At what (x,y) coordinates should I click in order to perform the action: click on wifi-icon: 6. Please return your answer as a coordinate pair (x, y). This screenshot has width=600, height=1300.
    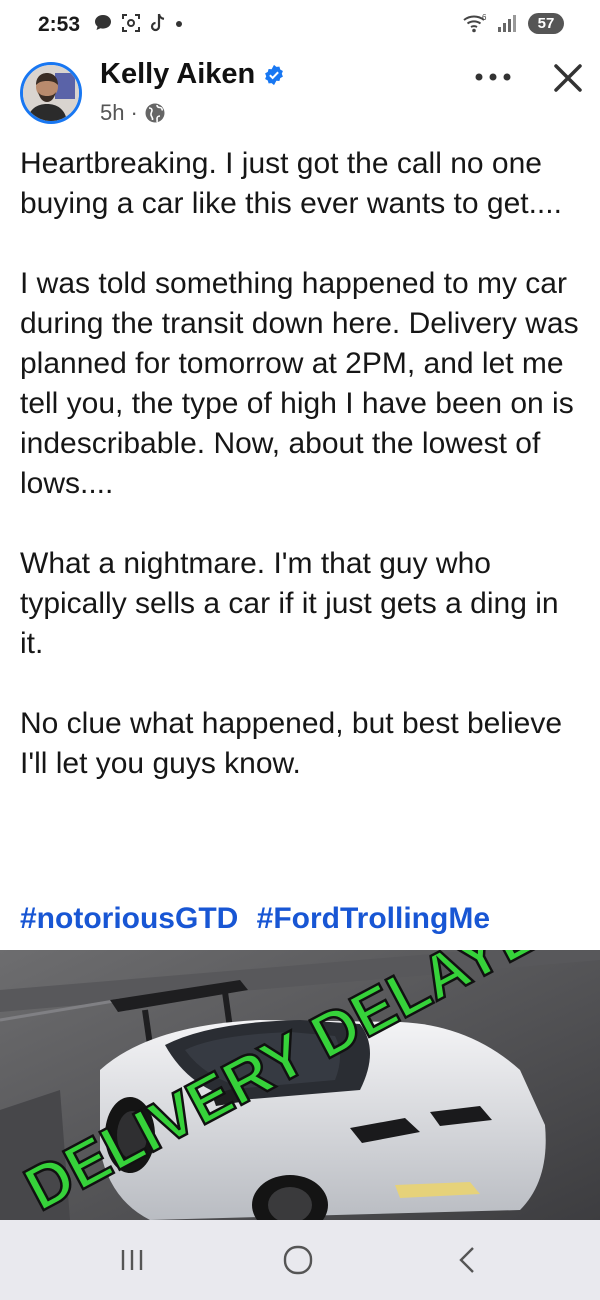
    Looking at the image, I should click on (475, 23).